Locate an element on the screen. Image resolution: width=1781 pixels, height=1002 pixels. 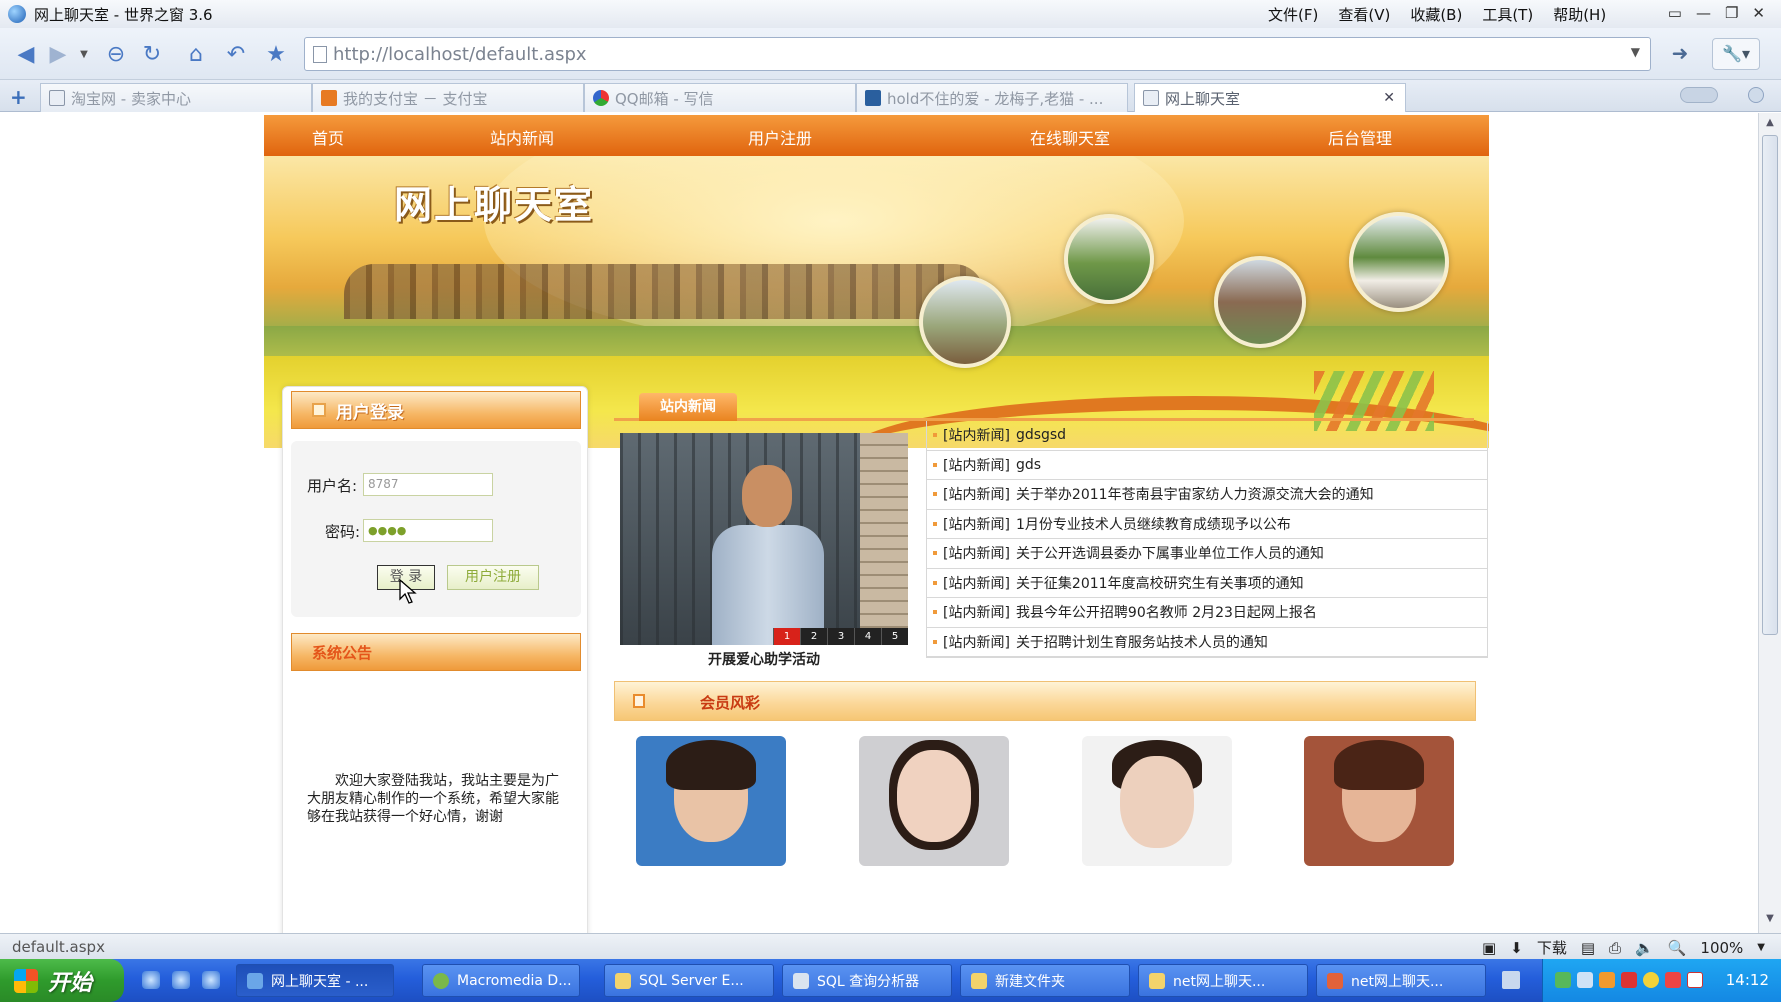
nav-news: 站内新闻 is located at coordinates (522, 137).